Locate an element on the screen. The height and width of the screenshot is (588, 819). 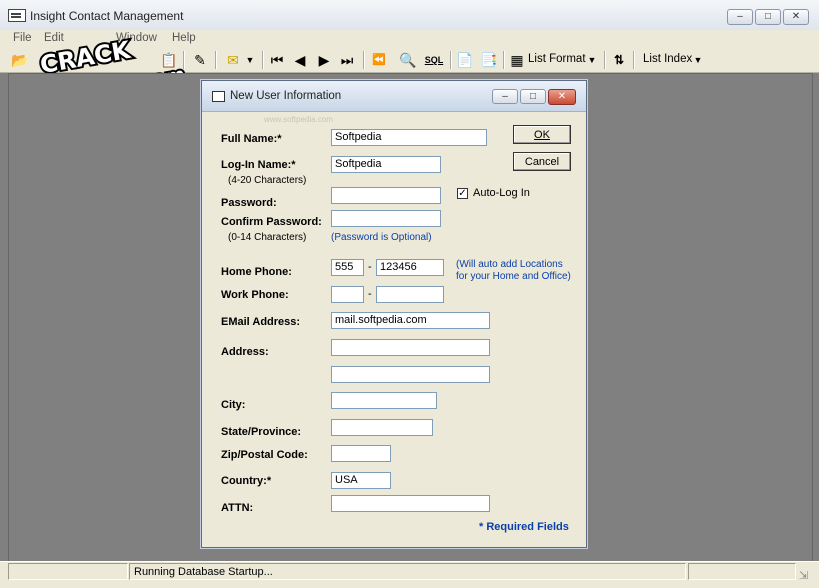
resize-grip-icon: ⇲ is located at coordinates (806, 576).